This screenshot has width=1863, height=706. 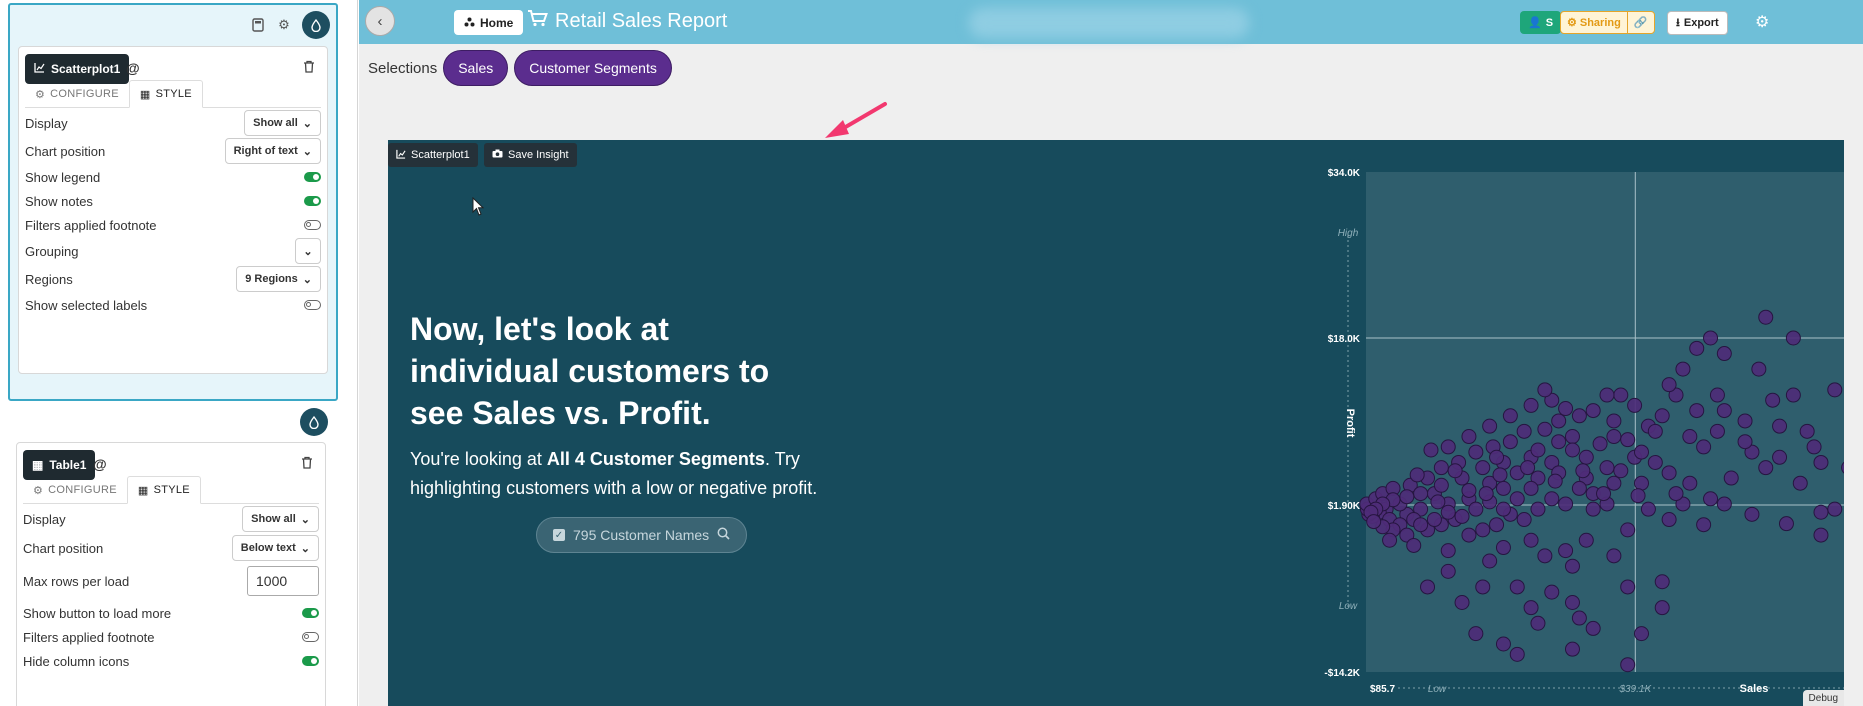 What do you see at coordinates (312, 305) in the screenshot?
I see `show-selected-labels-toggle` at bounding box center [312, 305].